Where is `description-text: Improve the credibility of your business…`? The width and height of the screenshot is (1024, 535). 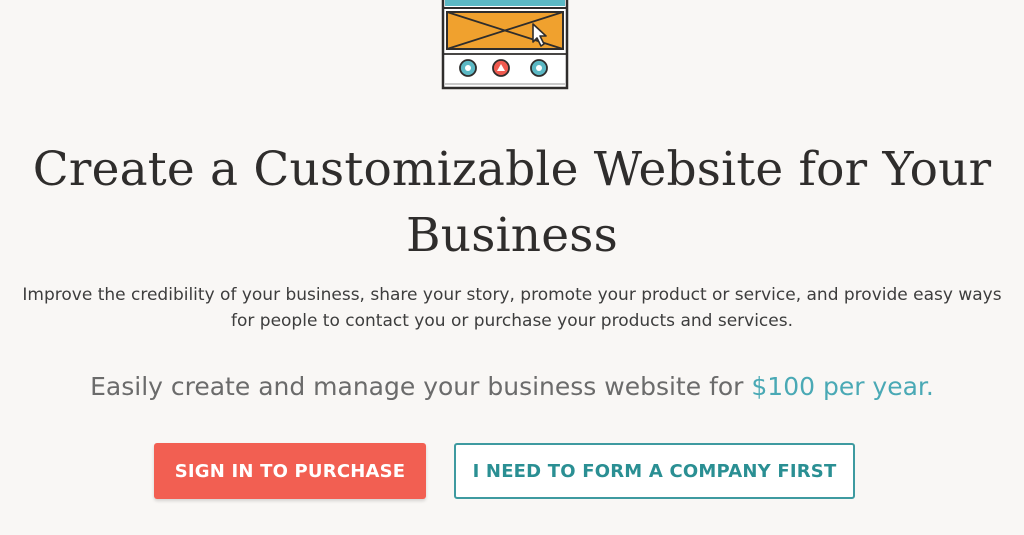
description-text: Improve the credibility of your business… is located at coordinates (512, 308).